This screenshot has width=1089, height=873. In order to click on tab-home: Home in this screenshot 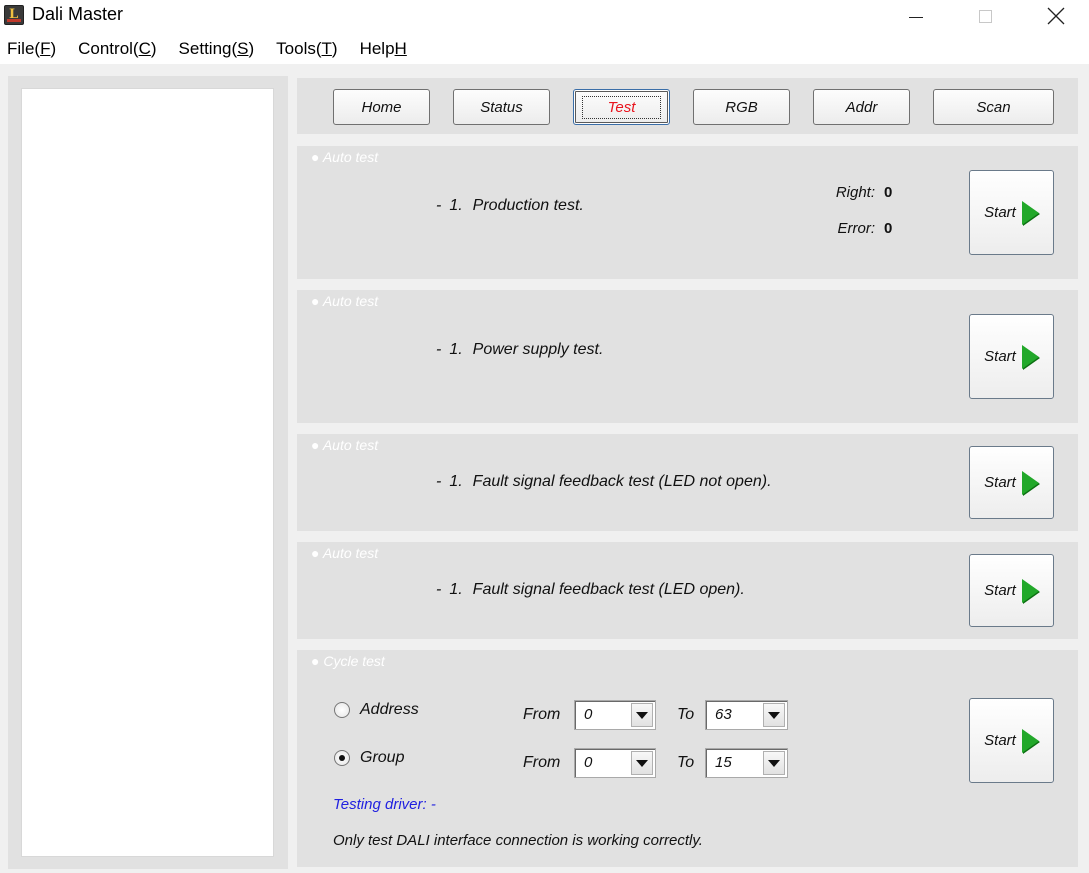, I will do `click(381, 107)`.